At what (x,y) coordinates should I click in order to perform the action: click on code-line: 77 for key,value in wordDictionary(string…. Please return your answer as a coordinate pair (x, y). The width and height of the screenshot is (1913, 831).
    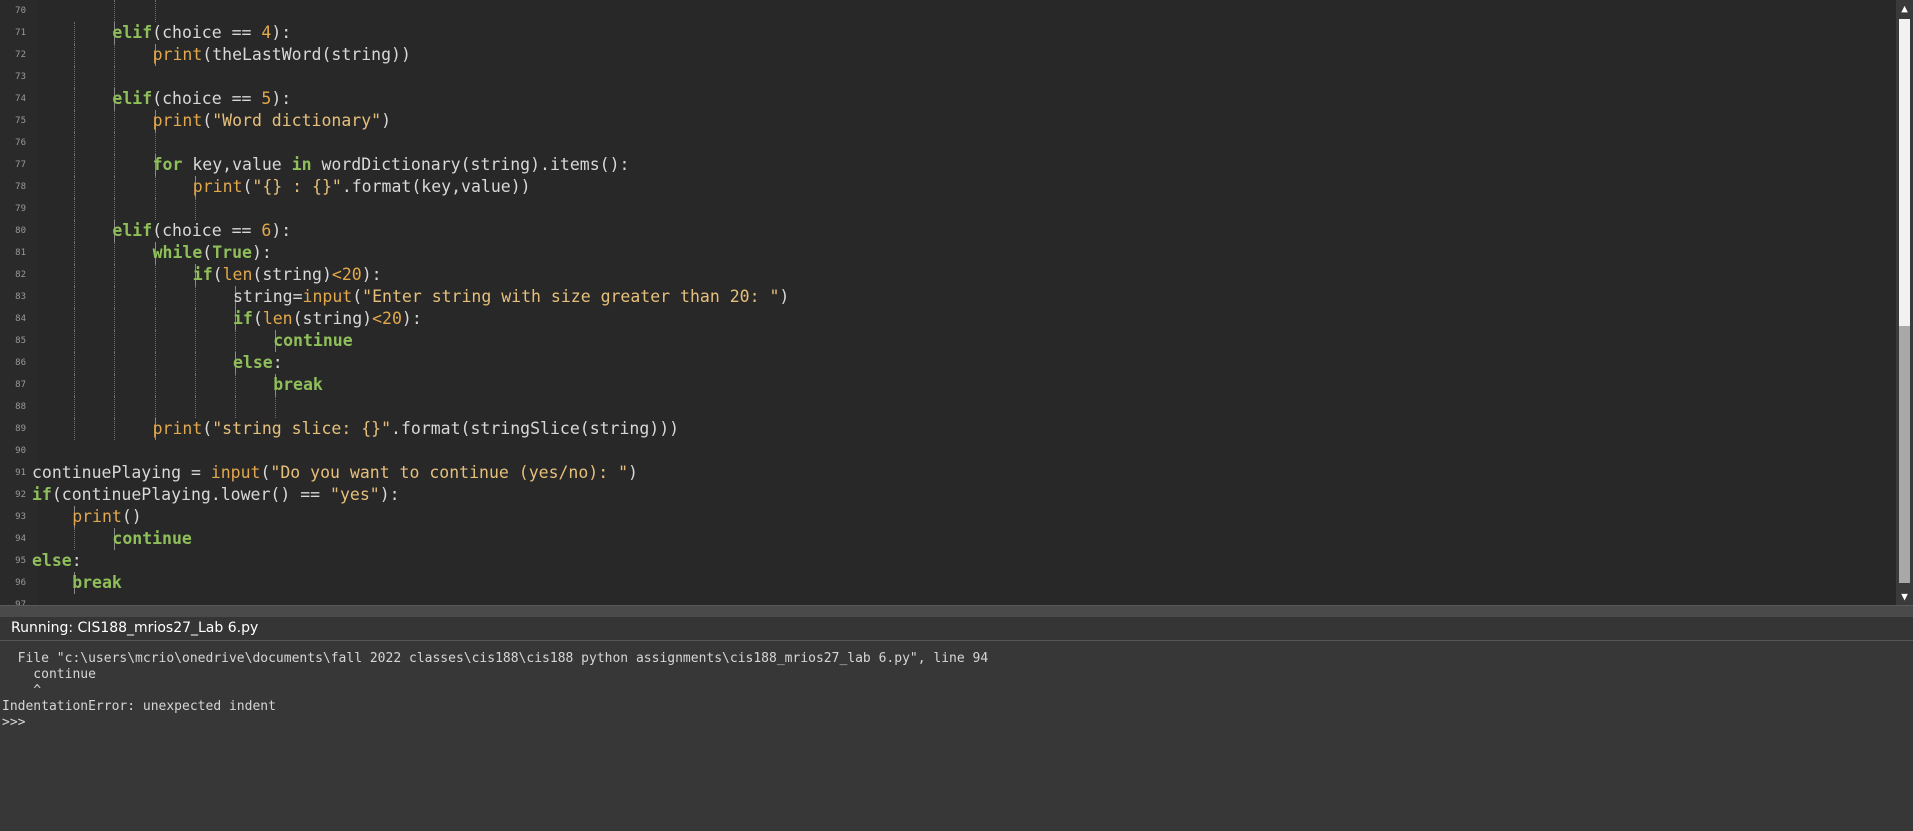
    Looking at the image, I should click on (948, 165).